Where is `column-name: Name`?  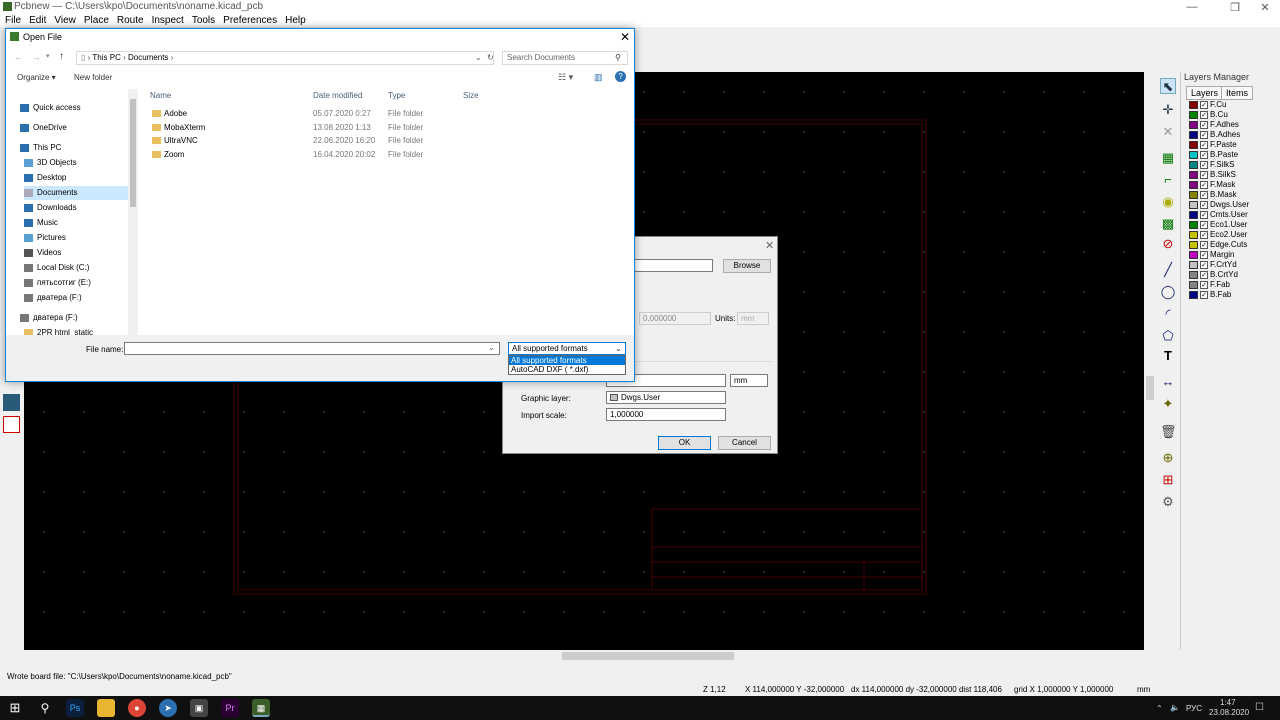
column-name: Name is located at coordinates (160, 95).